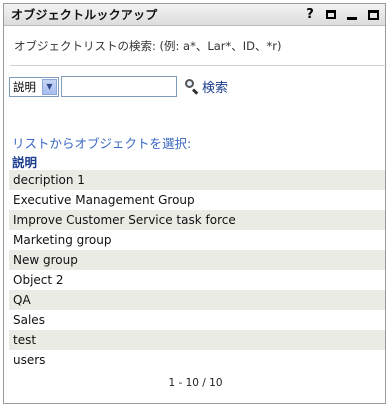  I want to click on chevron-down-icon: ▼, so click(49, 86).